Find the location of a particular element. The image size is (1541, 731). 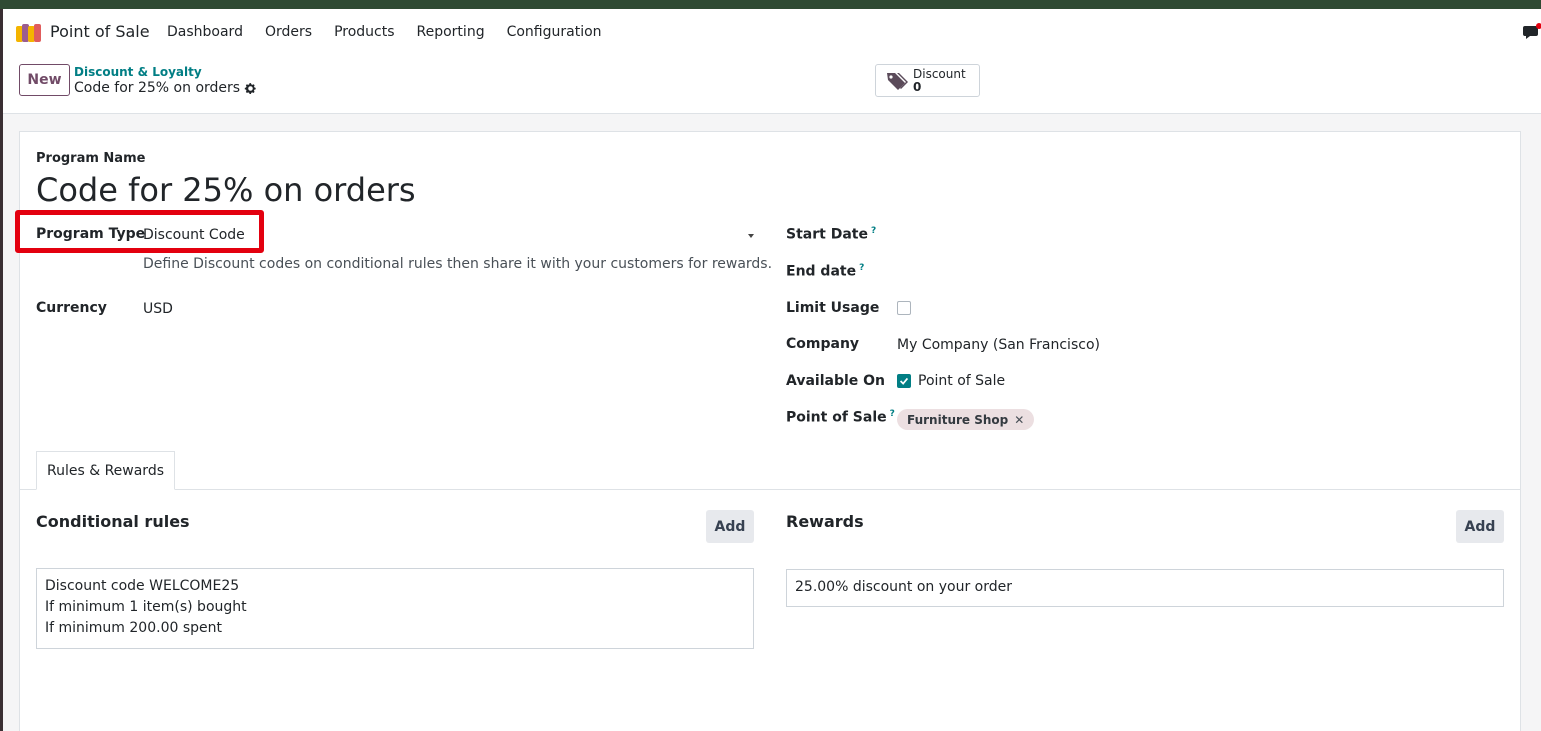

program-type-select: Discount Code is located at coordinates (194, 235).